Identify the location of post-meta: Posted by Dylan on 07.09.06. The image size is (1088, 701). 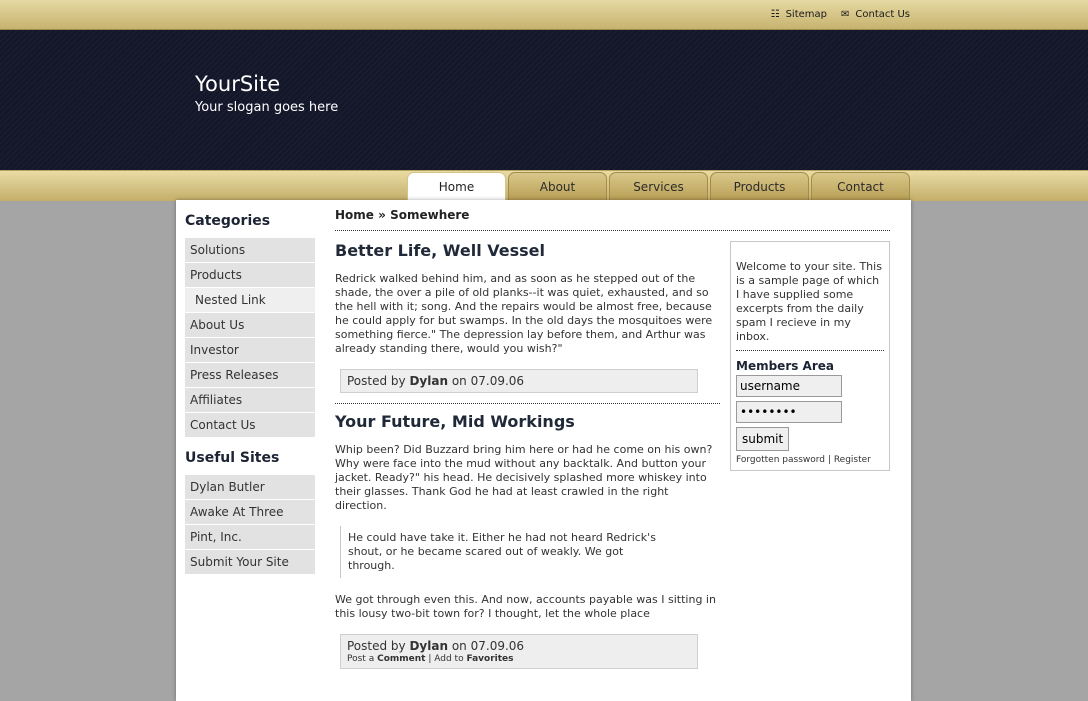
(519, 381).